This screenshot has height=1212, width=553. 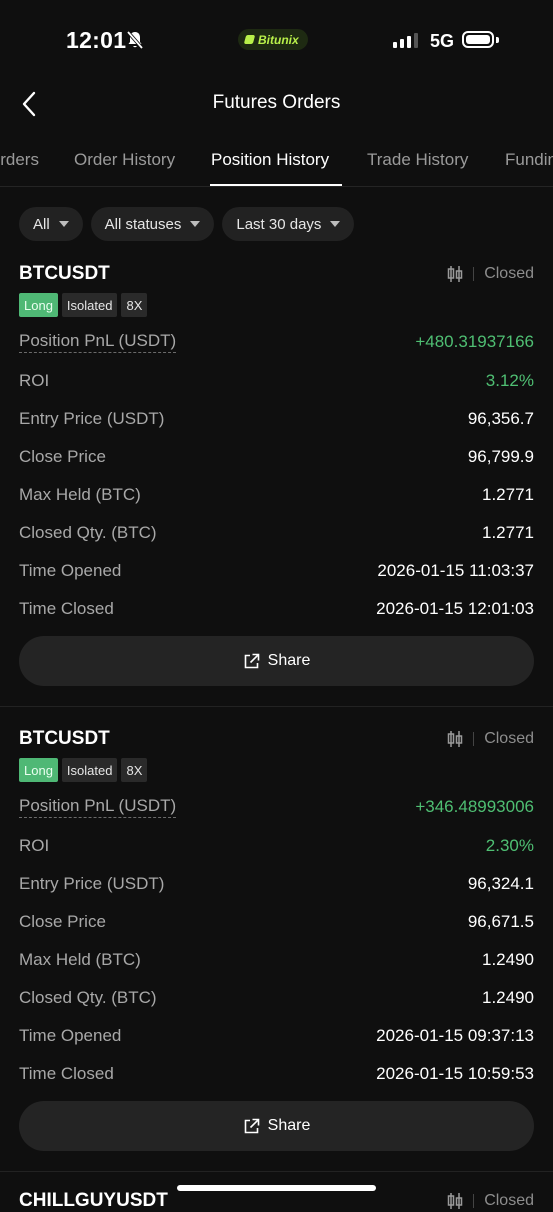 I want to click on detail-row-time-opened: Time Opened 2026-01-15 09:37:13, so click(x=276, y=1036).